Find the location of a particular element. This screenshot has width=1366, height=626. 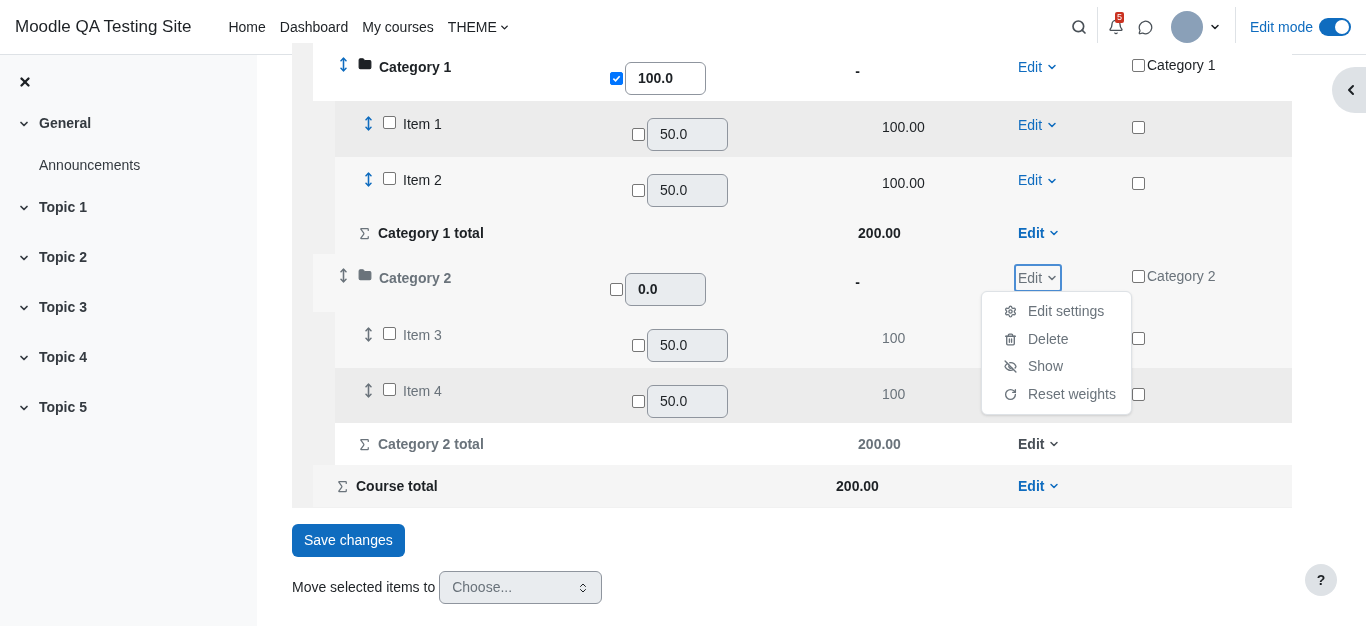

section-header: Topic 4 is located at coordinates (137, 357).